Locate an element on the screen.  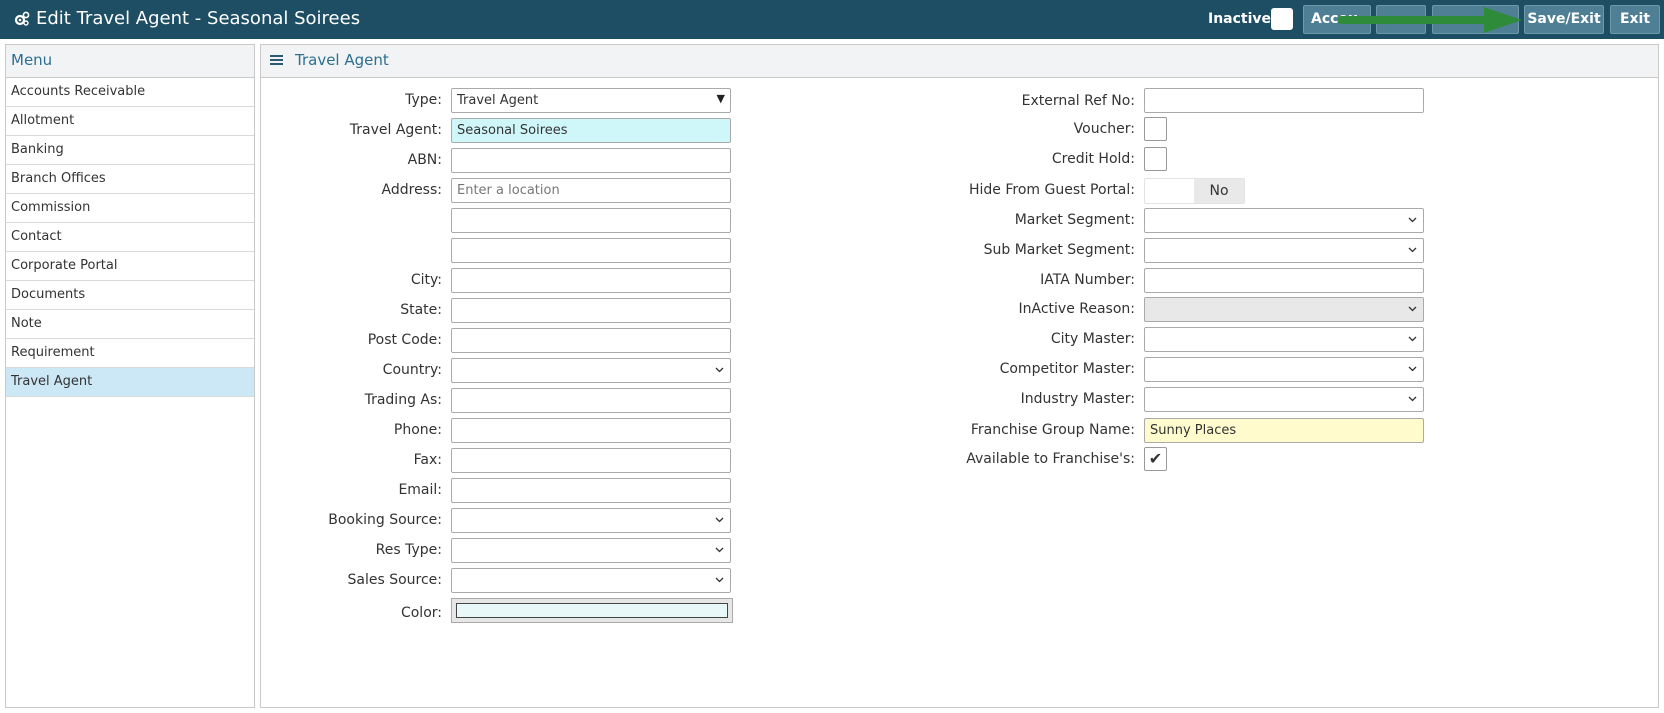
address-input: Enter a location is located at coordinates (591, 190).